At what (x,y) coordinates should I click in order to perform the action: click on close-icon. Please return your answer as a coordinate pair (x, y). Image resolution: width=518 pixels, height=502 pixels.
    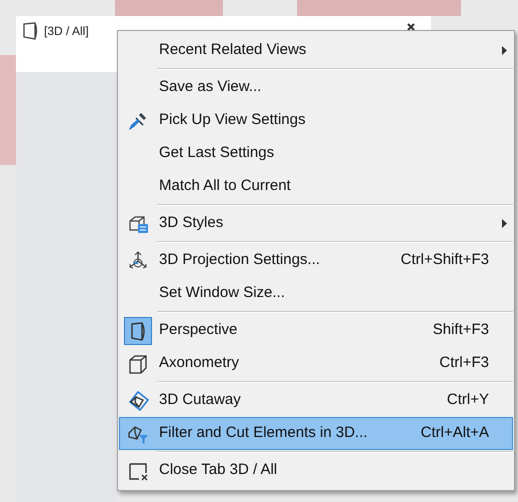
    Looking at the image, I should click on (411, 26).